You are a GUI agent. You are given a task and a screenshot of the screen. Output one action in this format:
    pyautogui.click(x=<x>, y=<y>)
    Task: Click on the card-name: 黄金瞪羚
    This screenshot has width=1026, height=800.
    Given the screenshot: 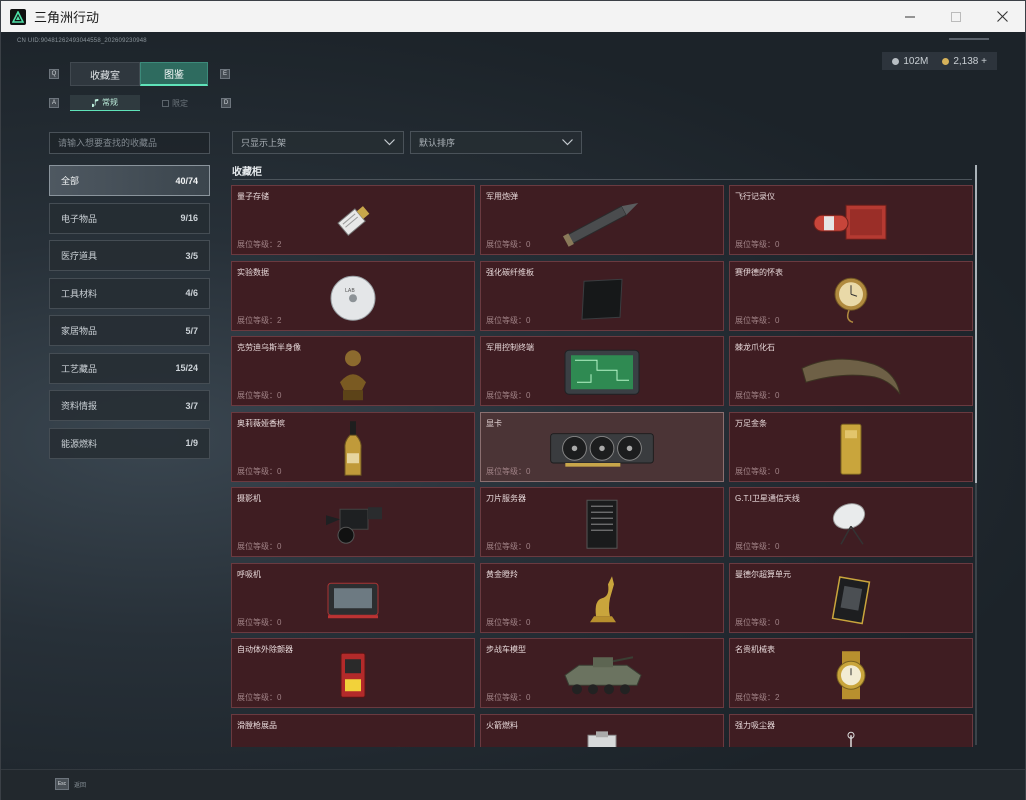 What is the action you would take?
    pyautogui.click(x=502, y=574)
    